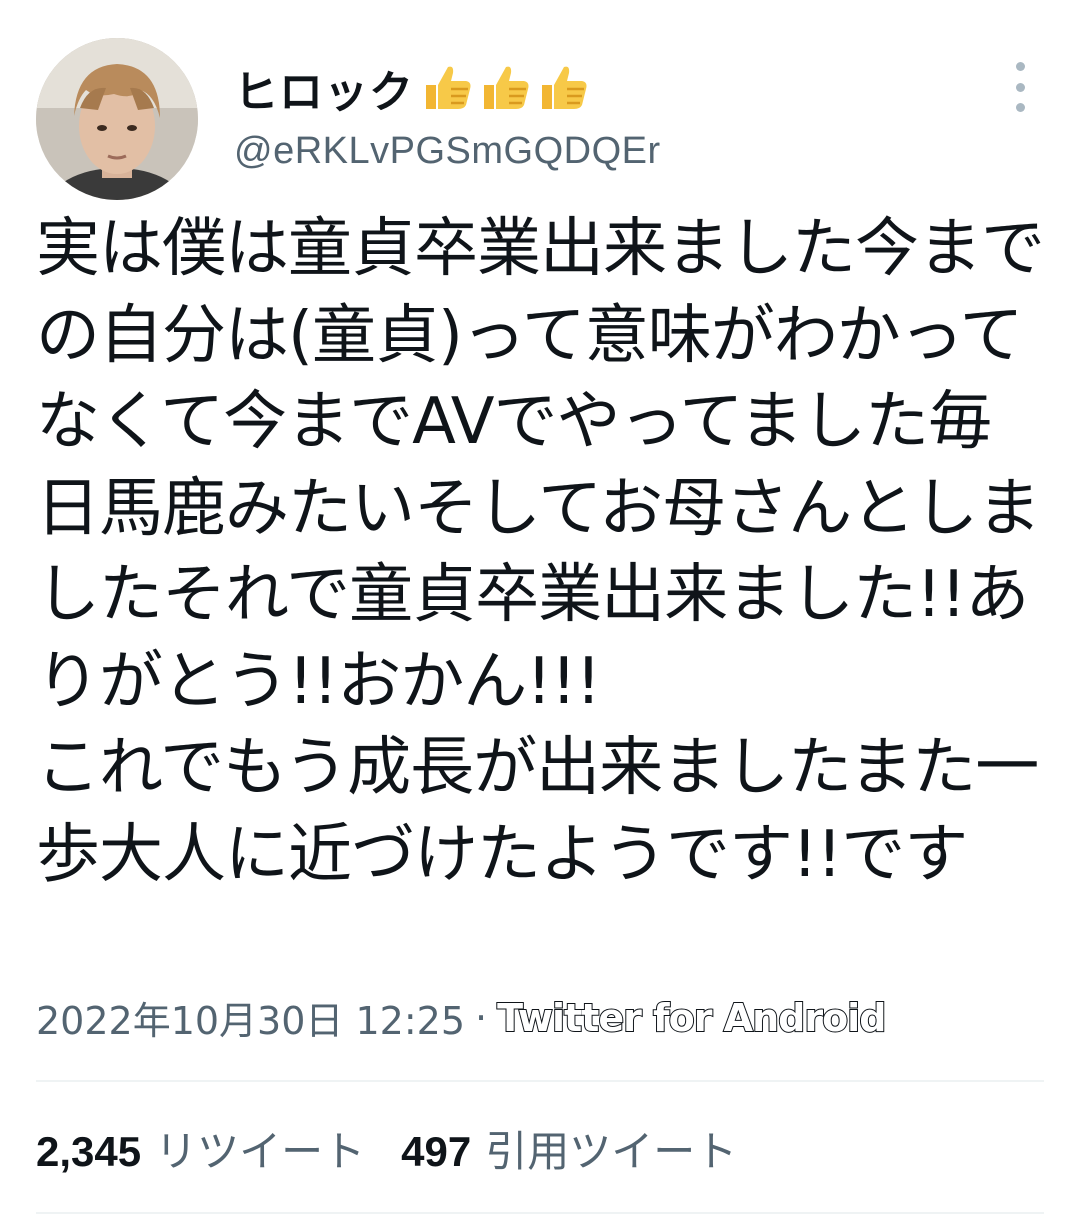 This screenshot has height=1223, width=1080. I want to click on author-name-row: ヒロック, so click(414, 88).